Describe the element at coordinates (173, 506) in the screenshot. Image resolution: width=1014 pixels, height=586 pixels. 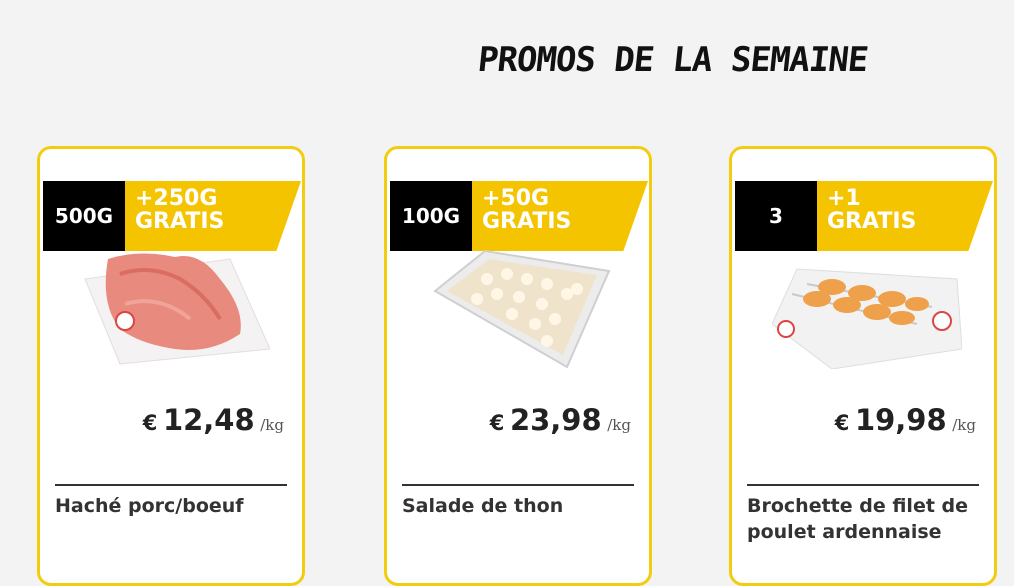
I see `product-name: Haché porc/boeuf` at that location.